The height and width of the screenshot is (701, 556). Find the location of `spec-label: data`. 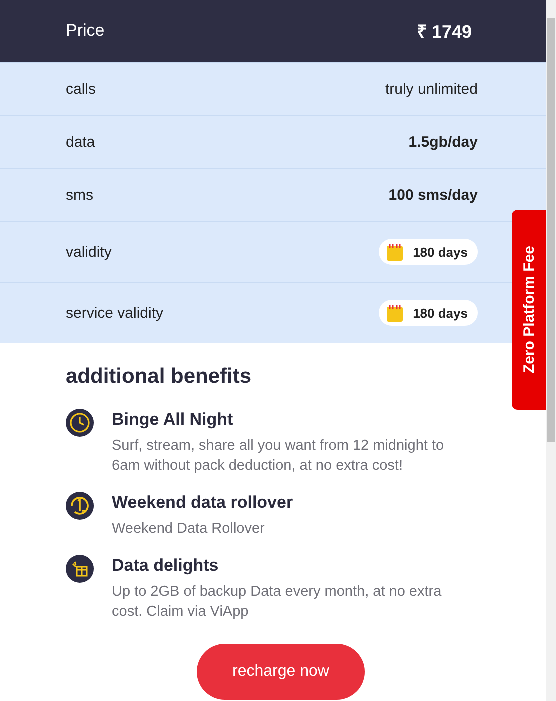

spec-label: data is located at coordinates (81, 142).